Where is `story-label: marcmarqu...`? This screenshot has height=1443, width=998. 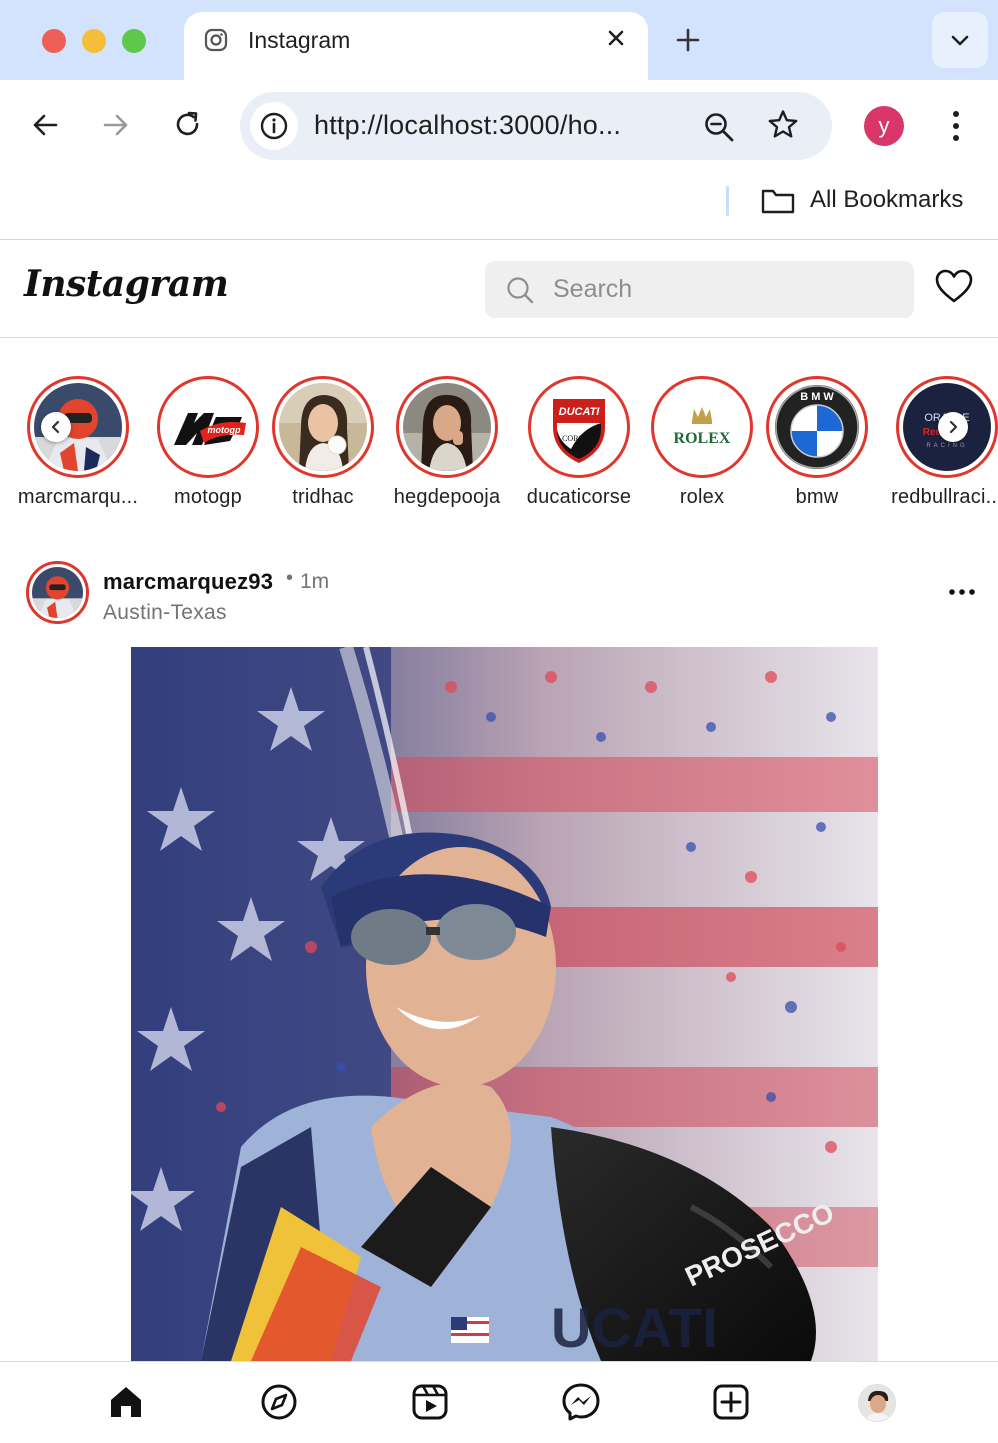 story-label: marcmarqu... is located at coordinates (78, 497).